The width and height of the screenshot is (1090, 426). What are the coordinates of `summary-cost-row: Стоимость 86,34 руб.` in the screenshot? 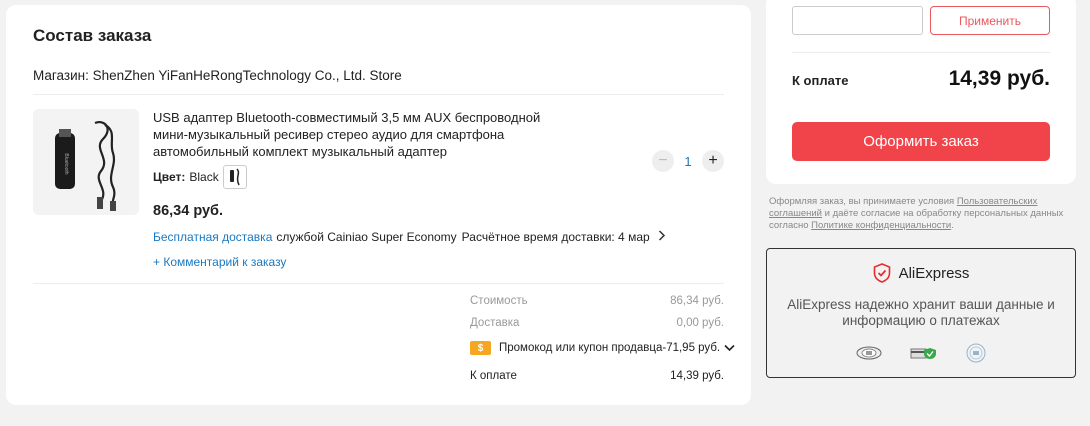 It's located at (597, 301).